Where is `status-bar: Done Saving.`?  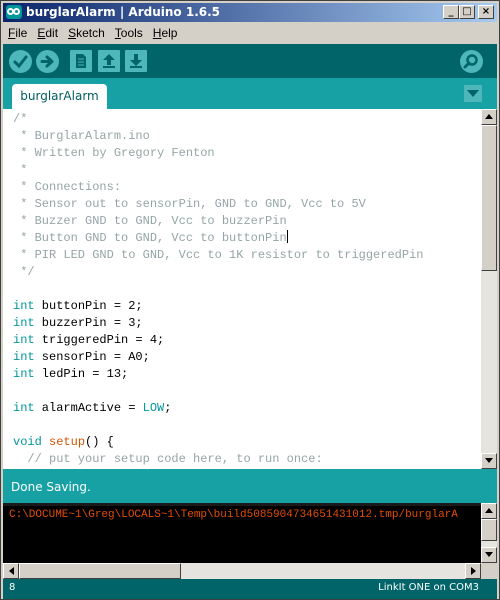
status-bar: Done Saving. is located at coordinates (250, 486).